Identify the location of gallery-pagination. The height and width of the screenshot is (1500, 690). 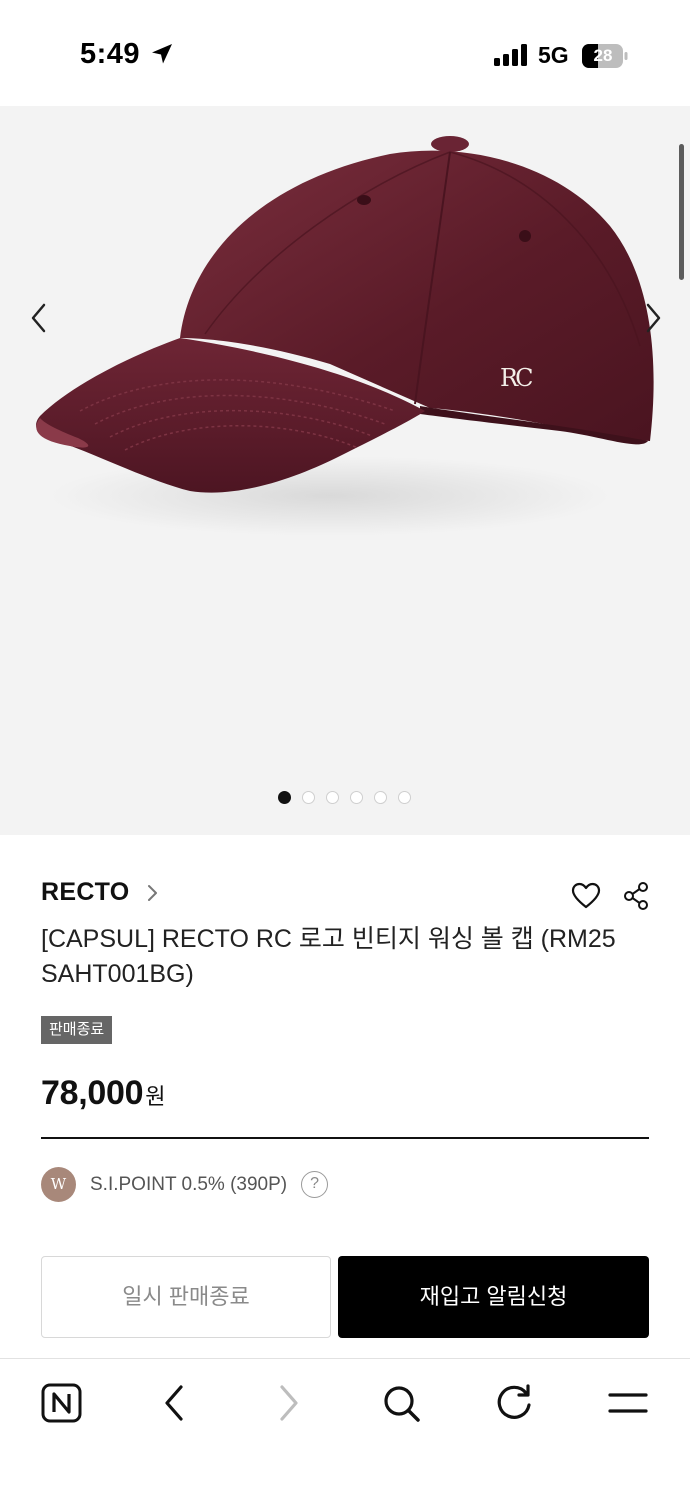
(344, 797).